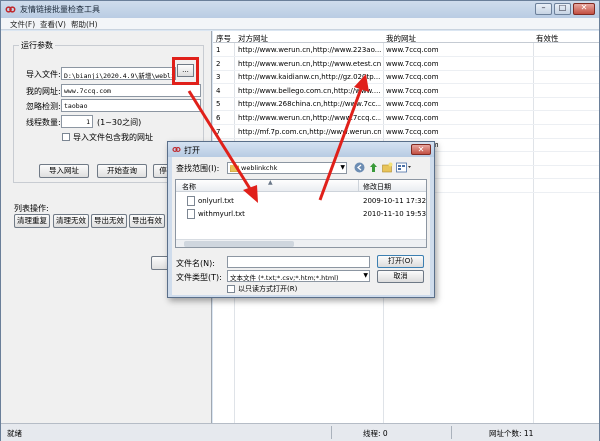 Image resolution: width=600 pixels, height=441 pixels. What do you see at coordinates (387, 167) in the screenshot?
I see `new-folder-icon` at bounding box center [387, 167].